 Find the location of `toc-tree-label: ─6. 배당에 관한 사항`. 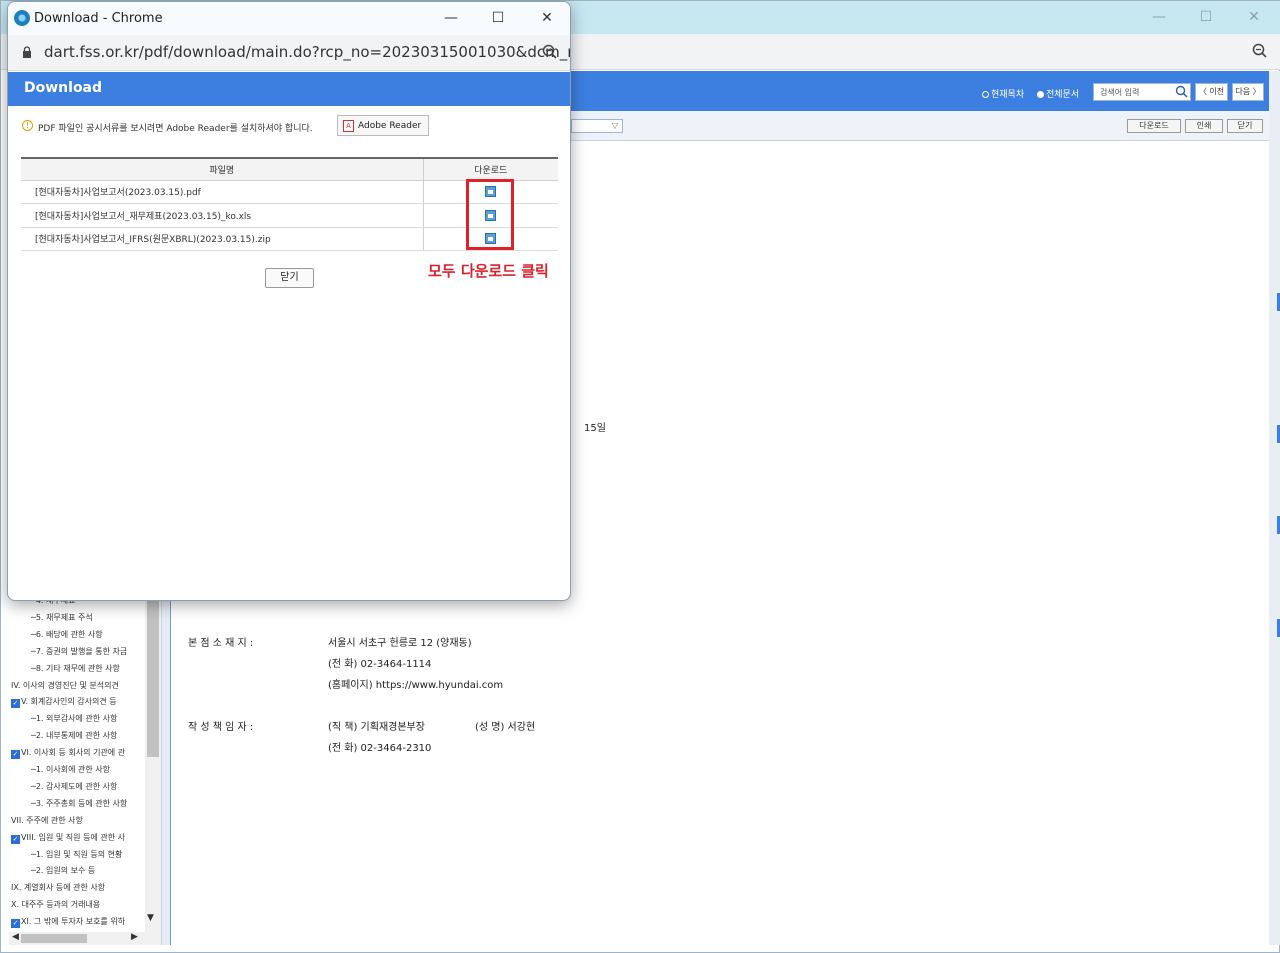

toc-tree-label: ─6. 배당에 관한 사항 is located at coordinates (67, 634).